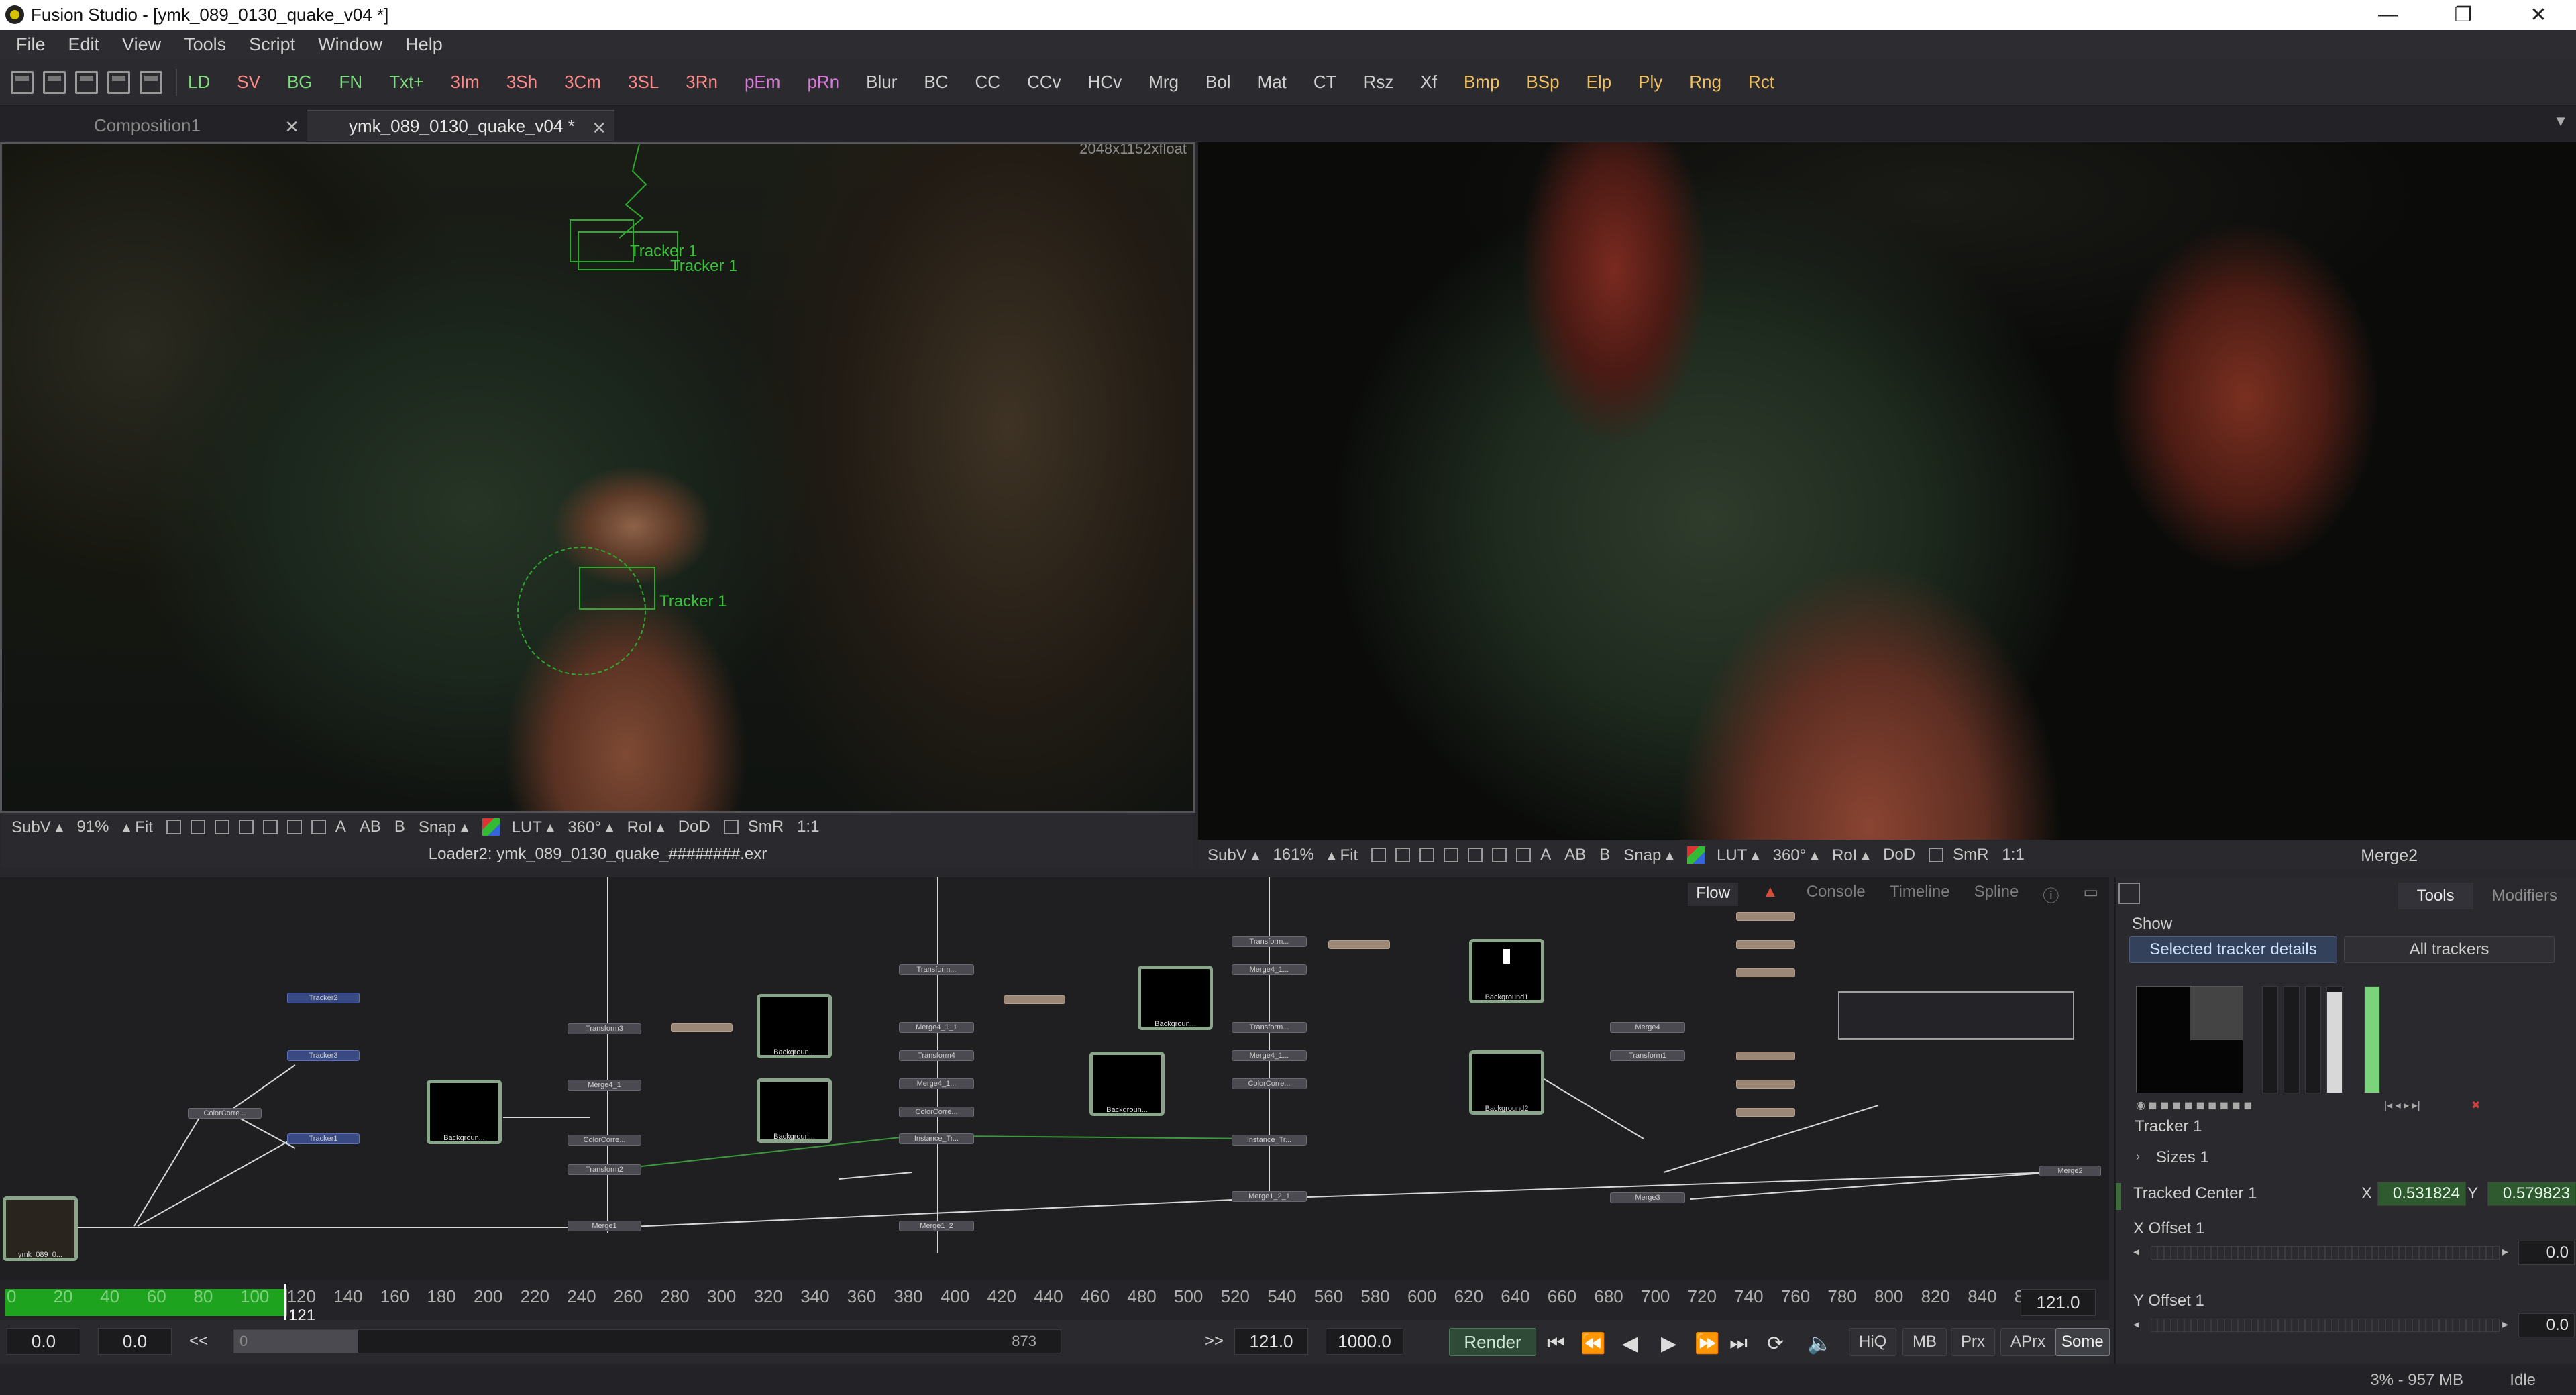 The height and width of the screenshot is (1395, 2576). What do you see at coordinates (2449, 949) in the screenshot?
I see `all-trackers-button: All trackers` at bounding box center [2449, 949].